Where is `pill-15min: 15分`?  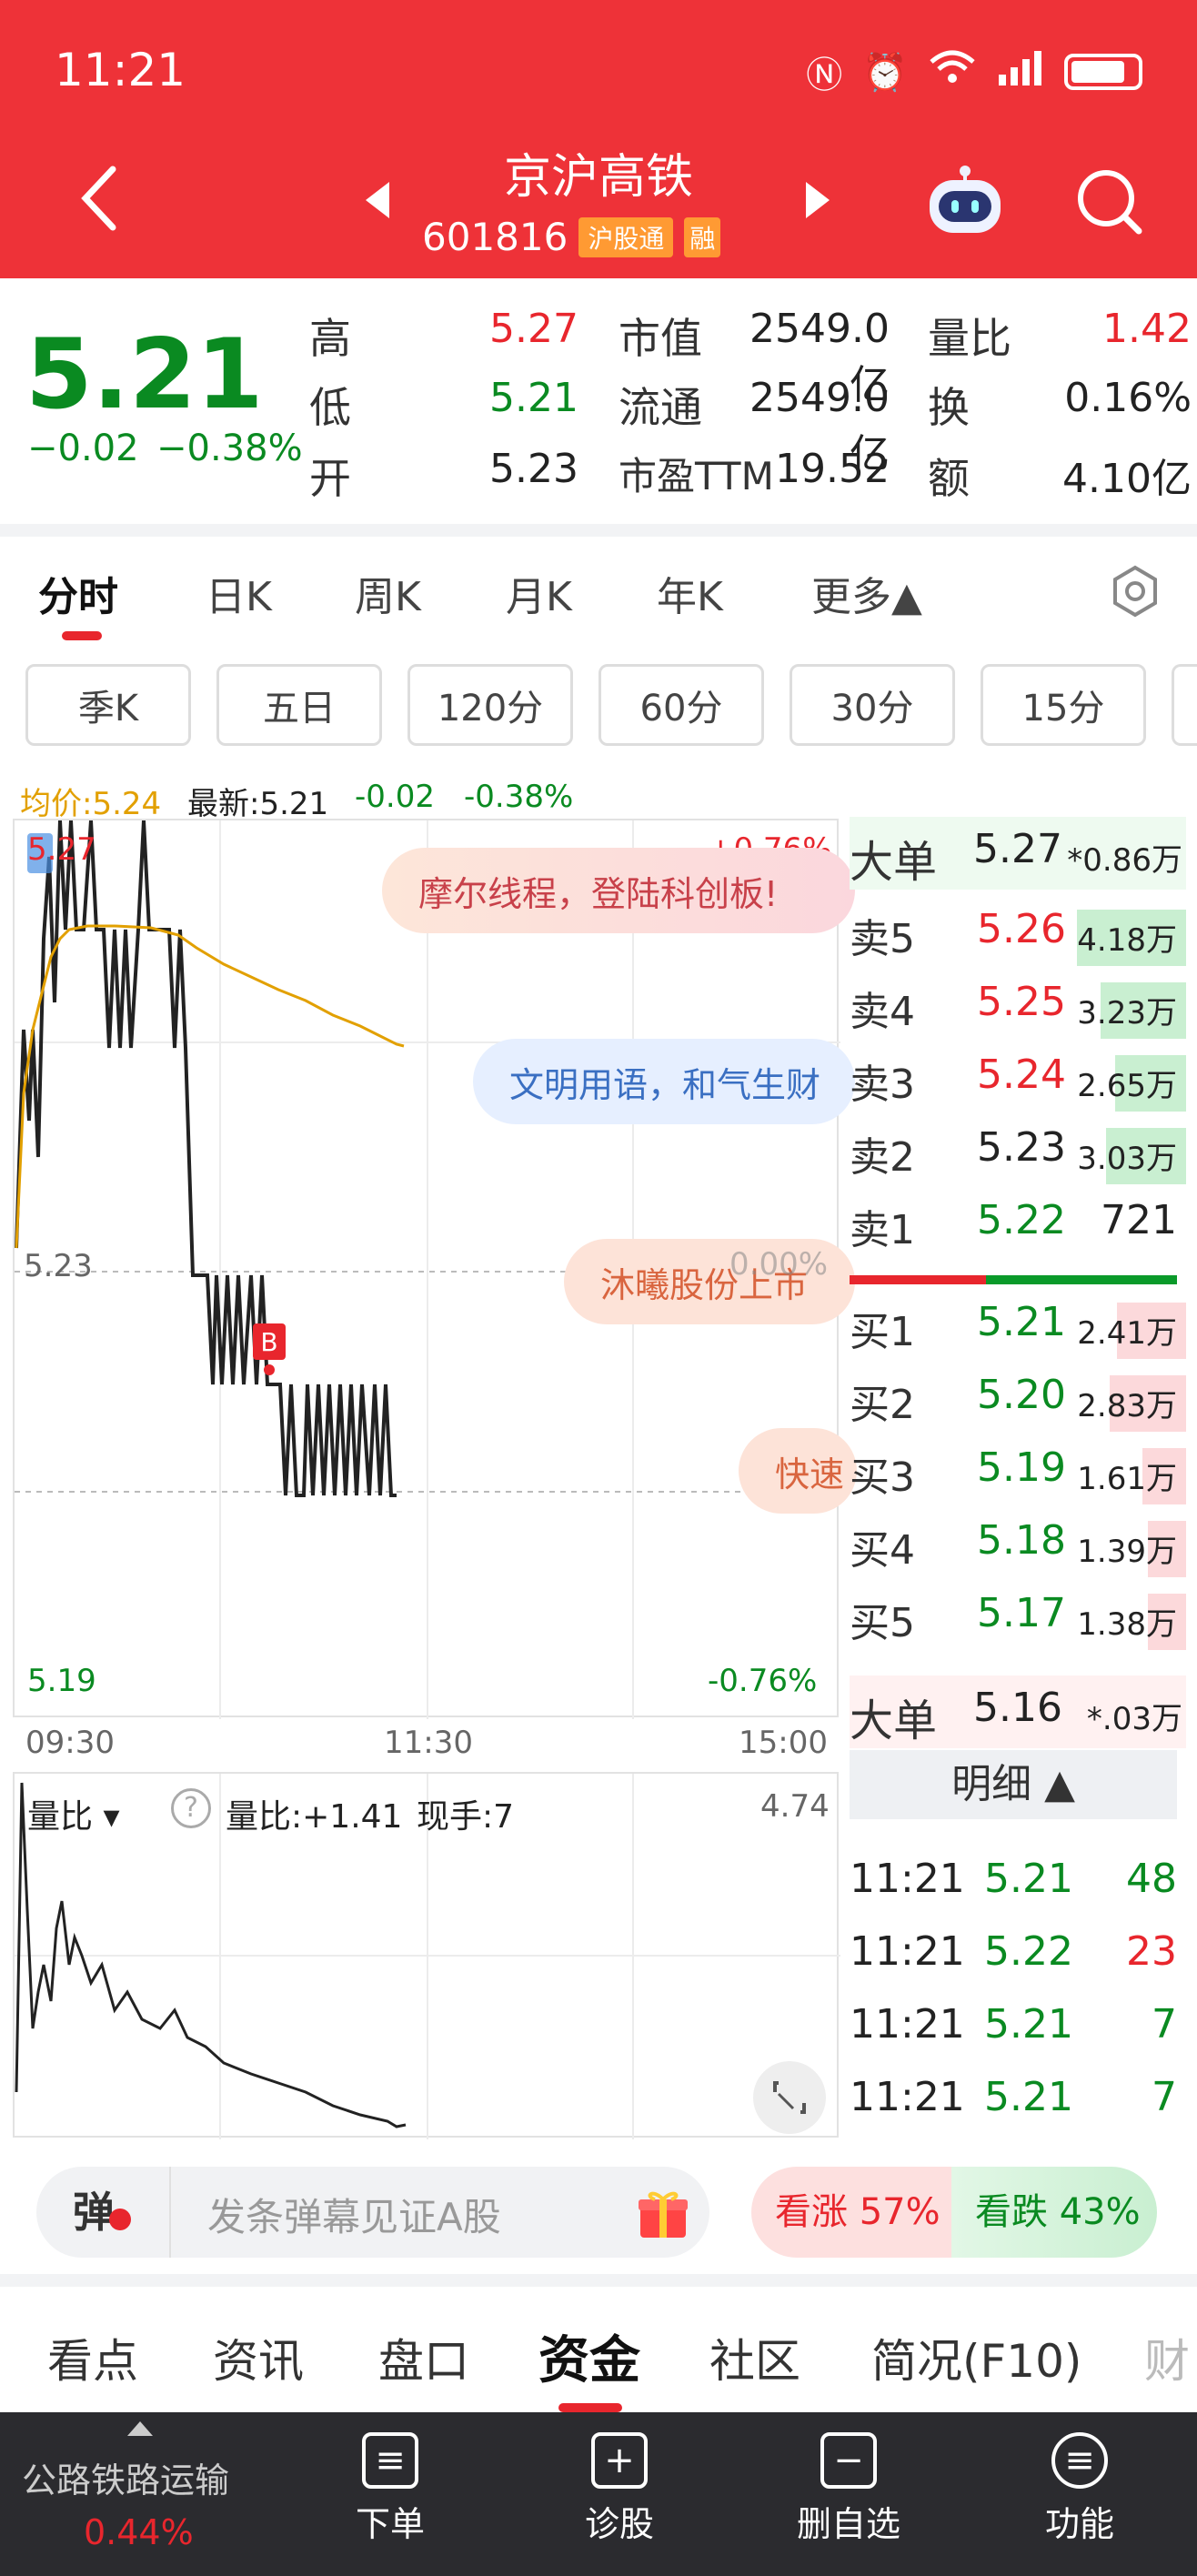
pill-15min: 15分 is located at coordinates (1063, 705).